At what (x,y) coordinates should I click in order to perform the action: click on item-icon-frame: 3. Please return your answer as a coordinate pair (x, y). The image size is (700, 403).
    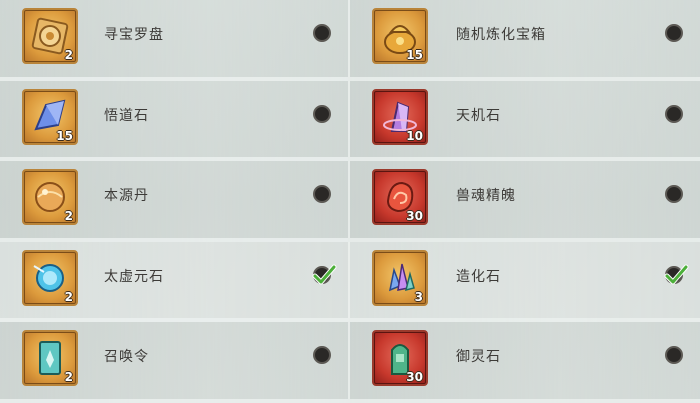
    Looking at the image, I should click on (400, 277).